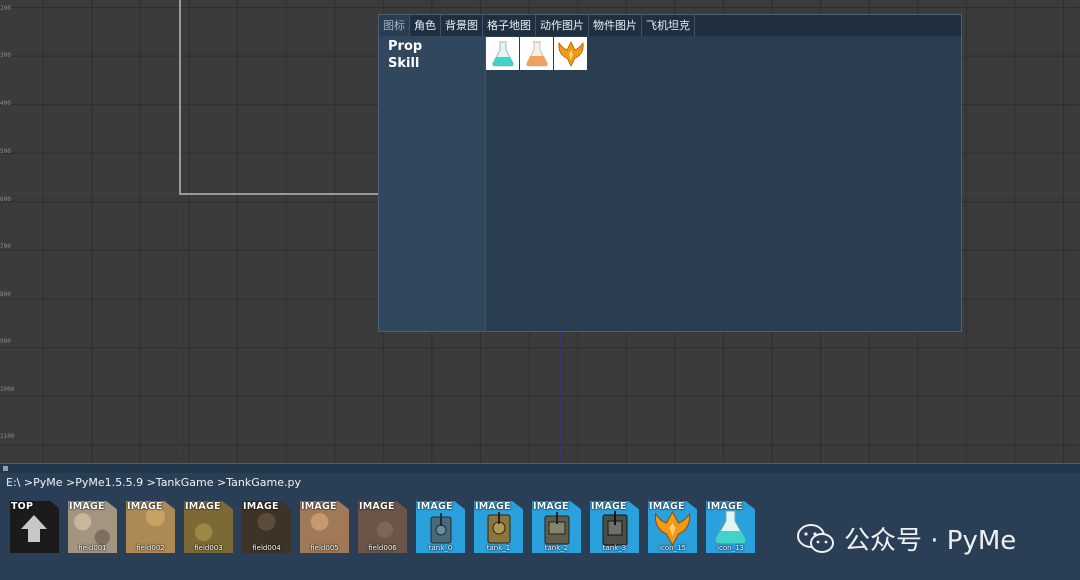  What do you see at coordinates (92, 527) in the screenshot?
I see `file-tile-image: IMAGE field001` at bounding box center [92, 527].